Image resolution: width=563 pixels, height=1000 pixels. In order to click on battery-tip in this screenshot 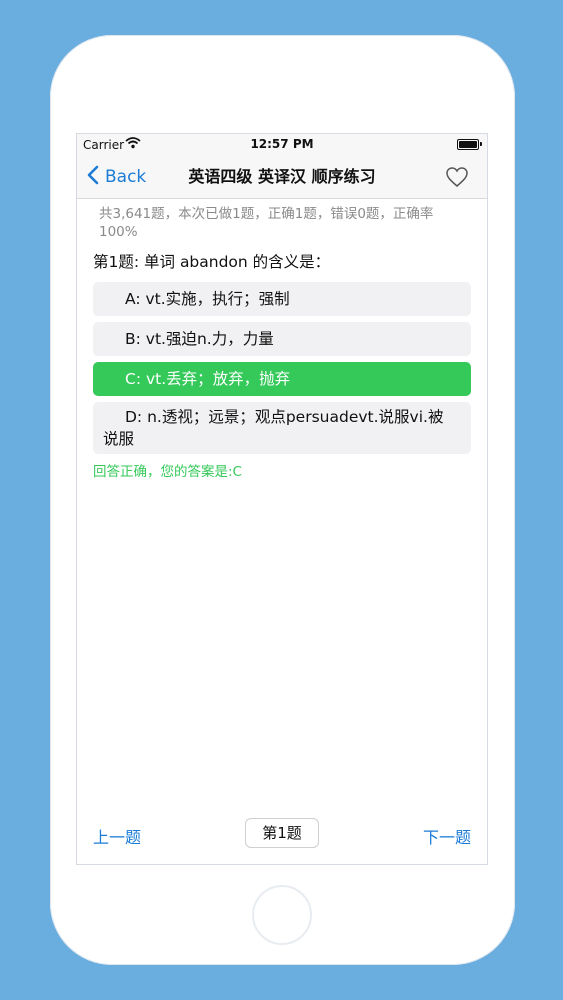, I will do `click(481, 144)`.